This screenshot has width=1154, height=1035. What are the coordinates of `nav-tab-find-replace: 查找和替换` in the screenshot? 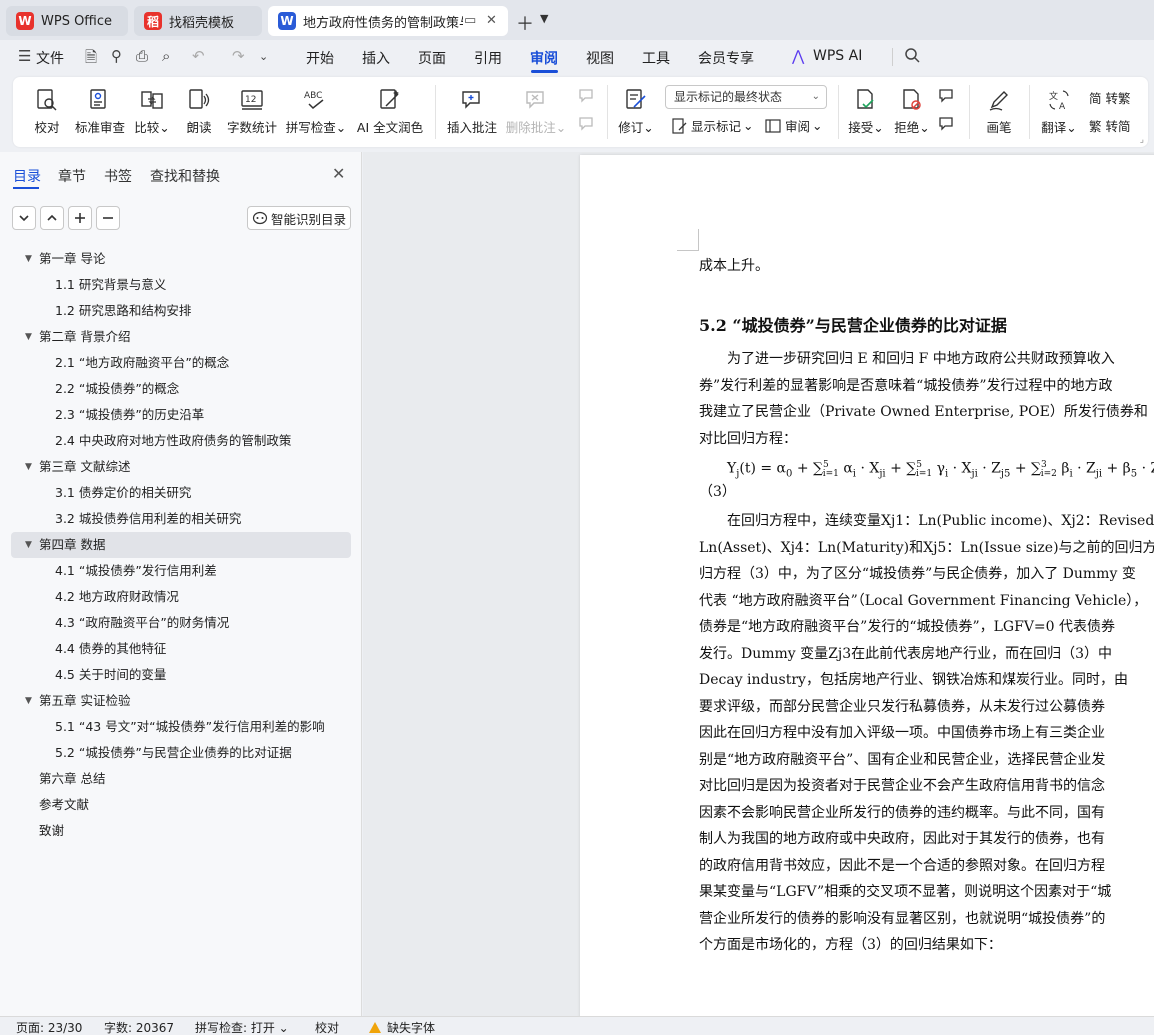 It's located at (185, 176).